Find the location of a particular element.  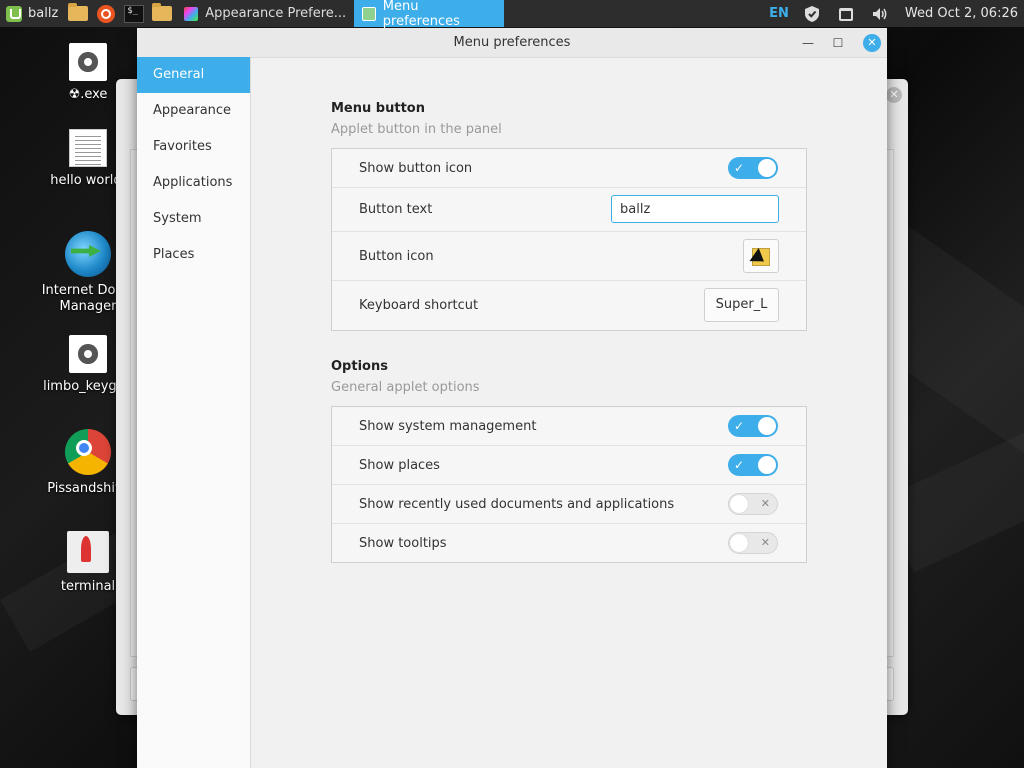

text-document-icon is located at coordinates (88, 148).